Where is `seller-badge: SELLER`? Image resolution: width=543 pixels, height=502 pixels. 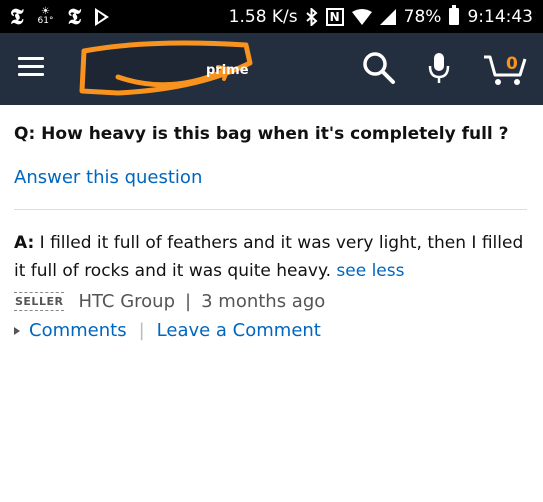
seller-badge: SELLER is located at coordinates (39, 301).